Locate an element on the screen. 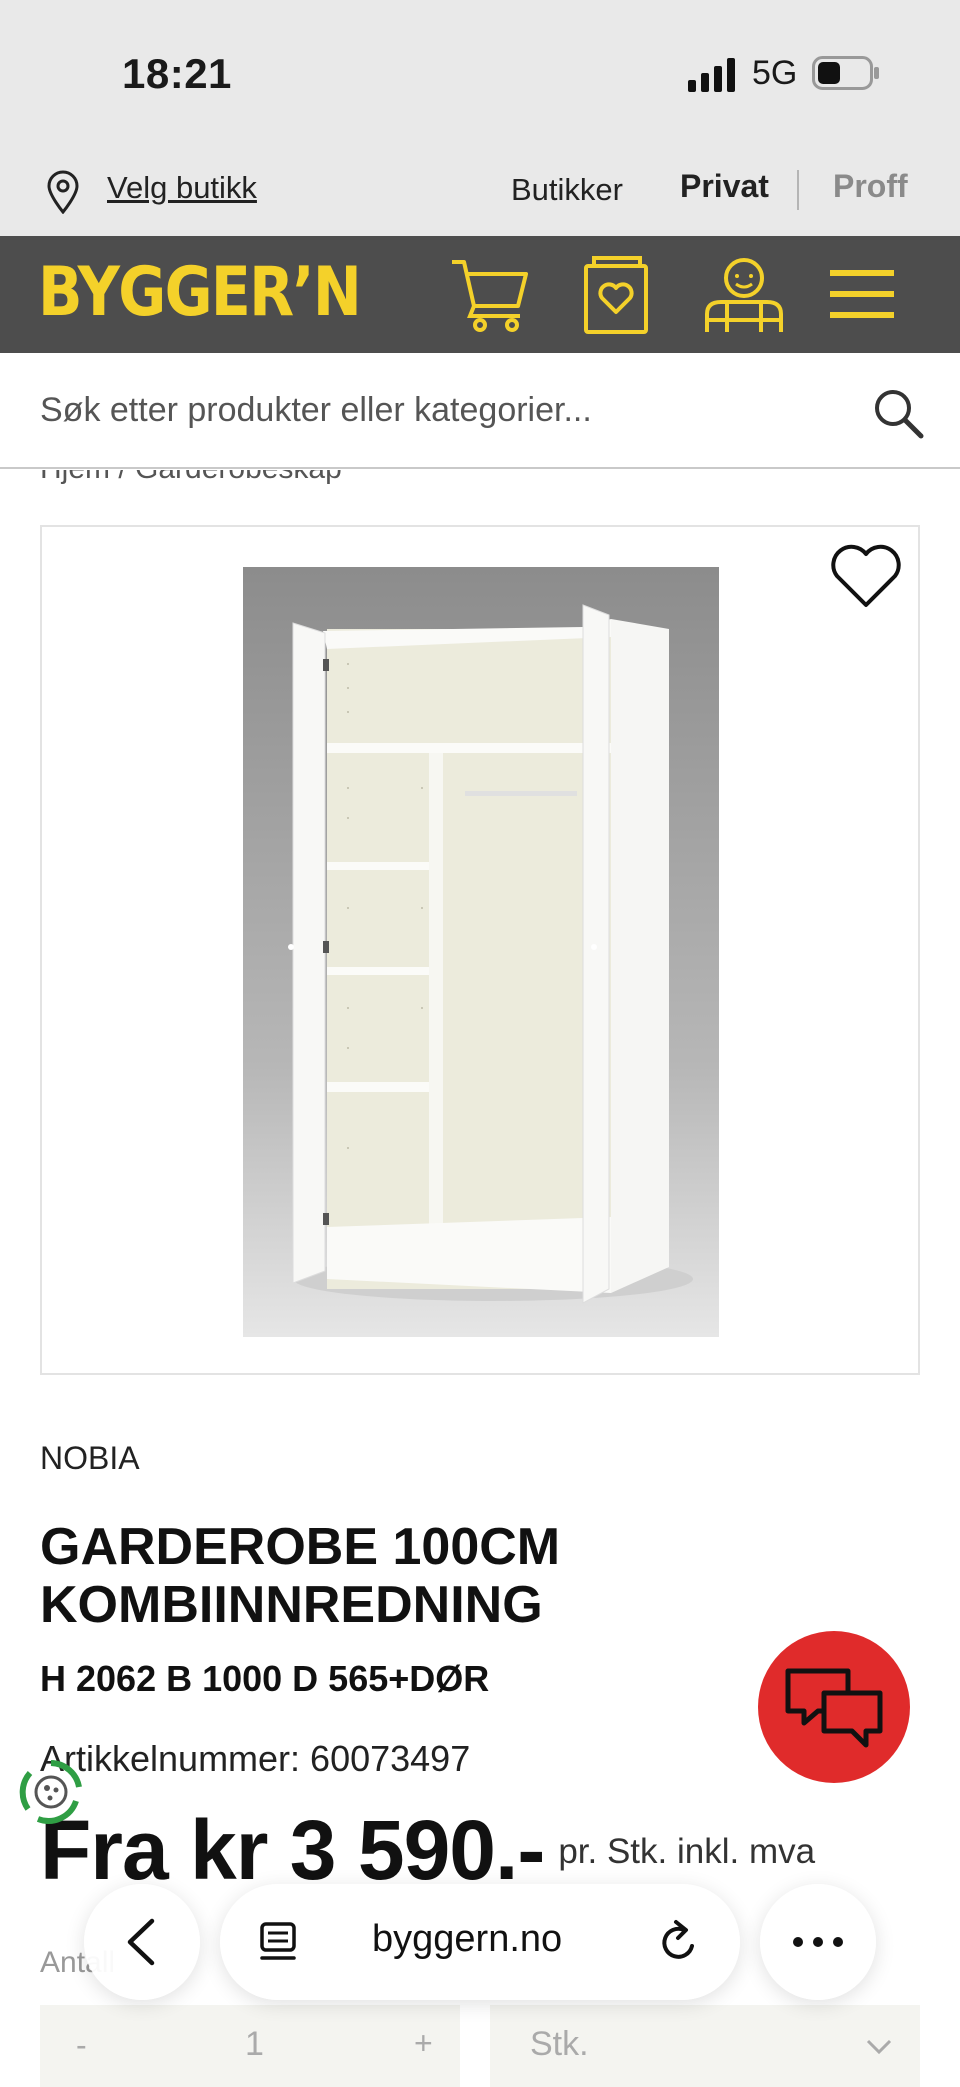 This screenshot has height=2087, width=960. more-dots-icon is located at coordinates (818, 1942).